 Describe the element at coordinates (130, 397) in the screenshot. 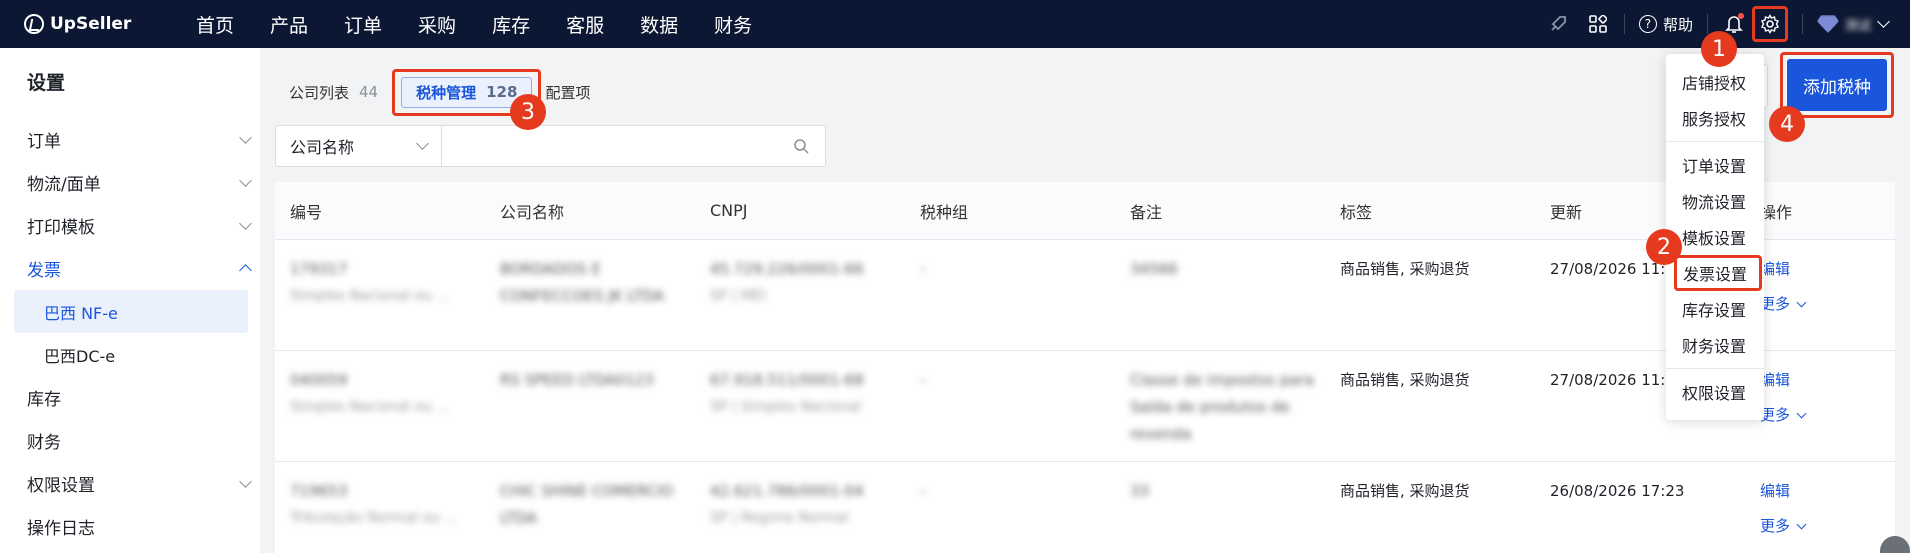

I see `sidebar-item-inventory: 库存` at that location.